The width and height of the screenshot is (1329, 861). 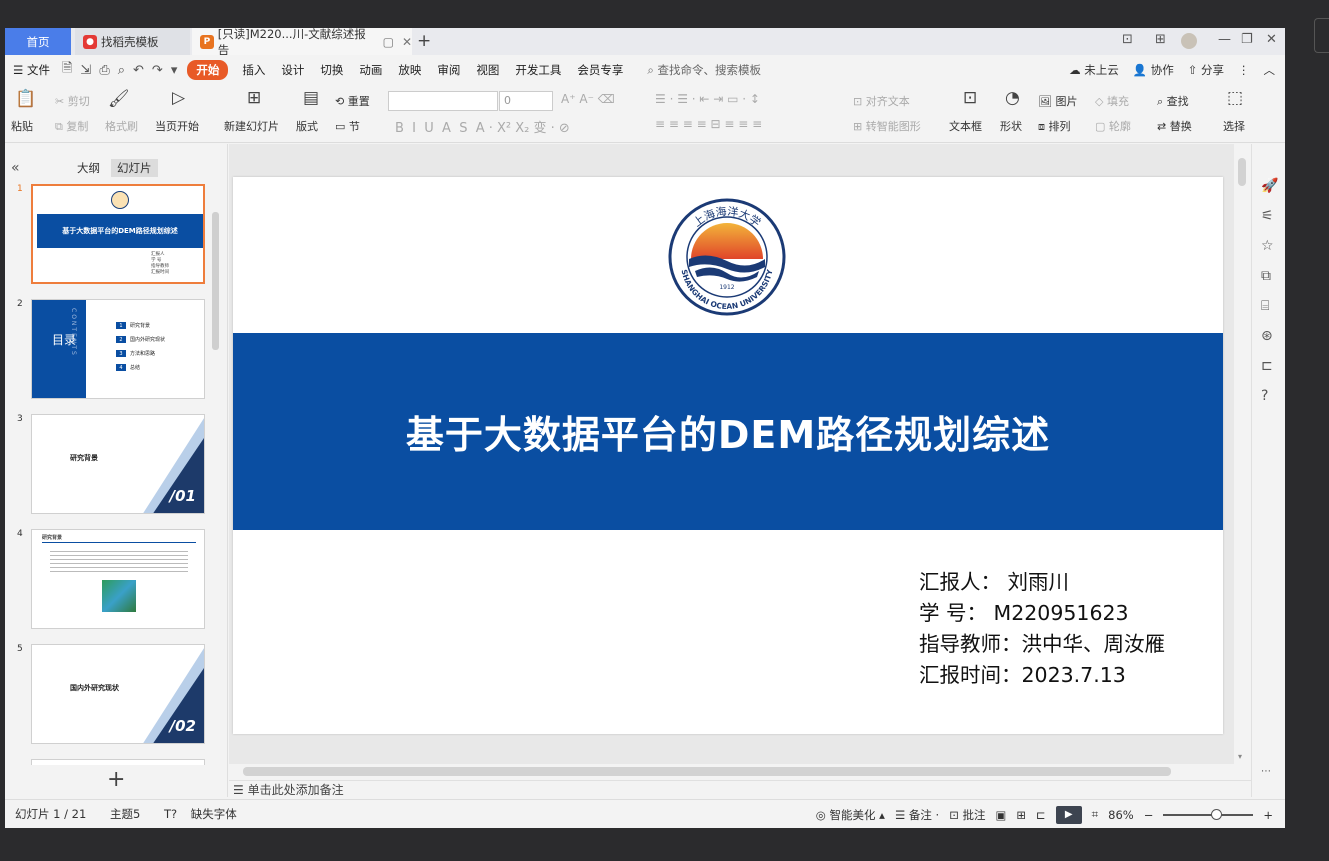 I want to click on slide-thumb-2: 目录 CONTENTS 1 研究背景 2 国内外研究现状 3 方法和思路 4 总结, so click(x=118, y=349).